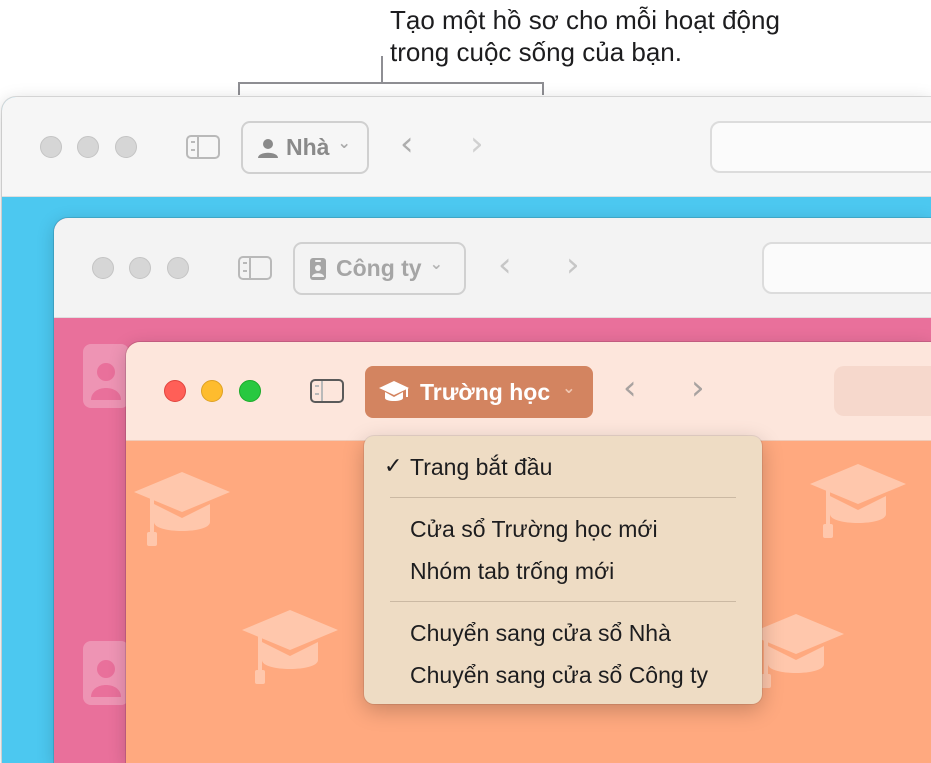 The image size is (931, 763). What do you see at coordinates (512, 571) in the screenshot?
I see `menu-item-new-empty-tab-group: Nhóm tab trống mới` at bounding box center [512, 571].